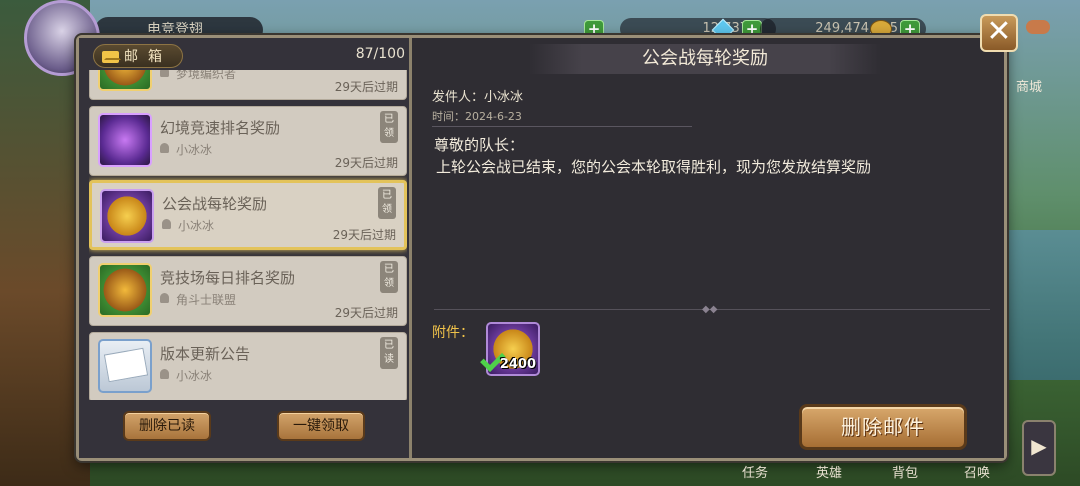 This screenshot has width=1080, height=486. Describe the element at coordinates (248, 291) in the screenshot. I see `mail-item: 竞技场每日排名奖励 角斗士联盟 29天后过期 已领` at that location.